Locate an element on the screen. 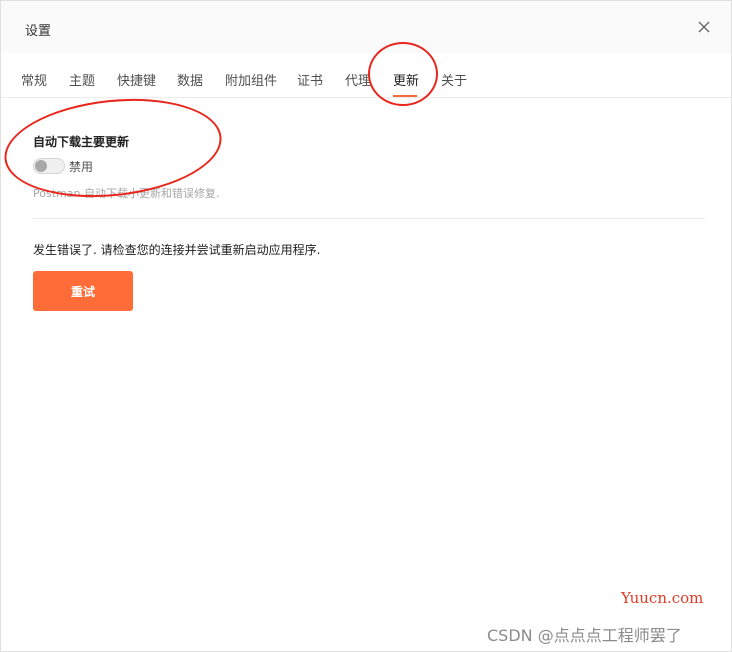  site-watermark: Yuucn.com is located at coordinates (662, 598).